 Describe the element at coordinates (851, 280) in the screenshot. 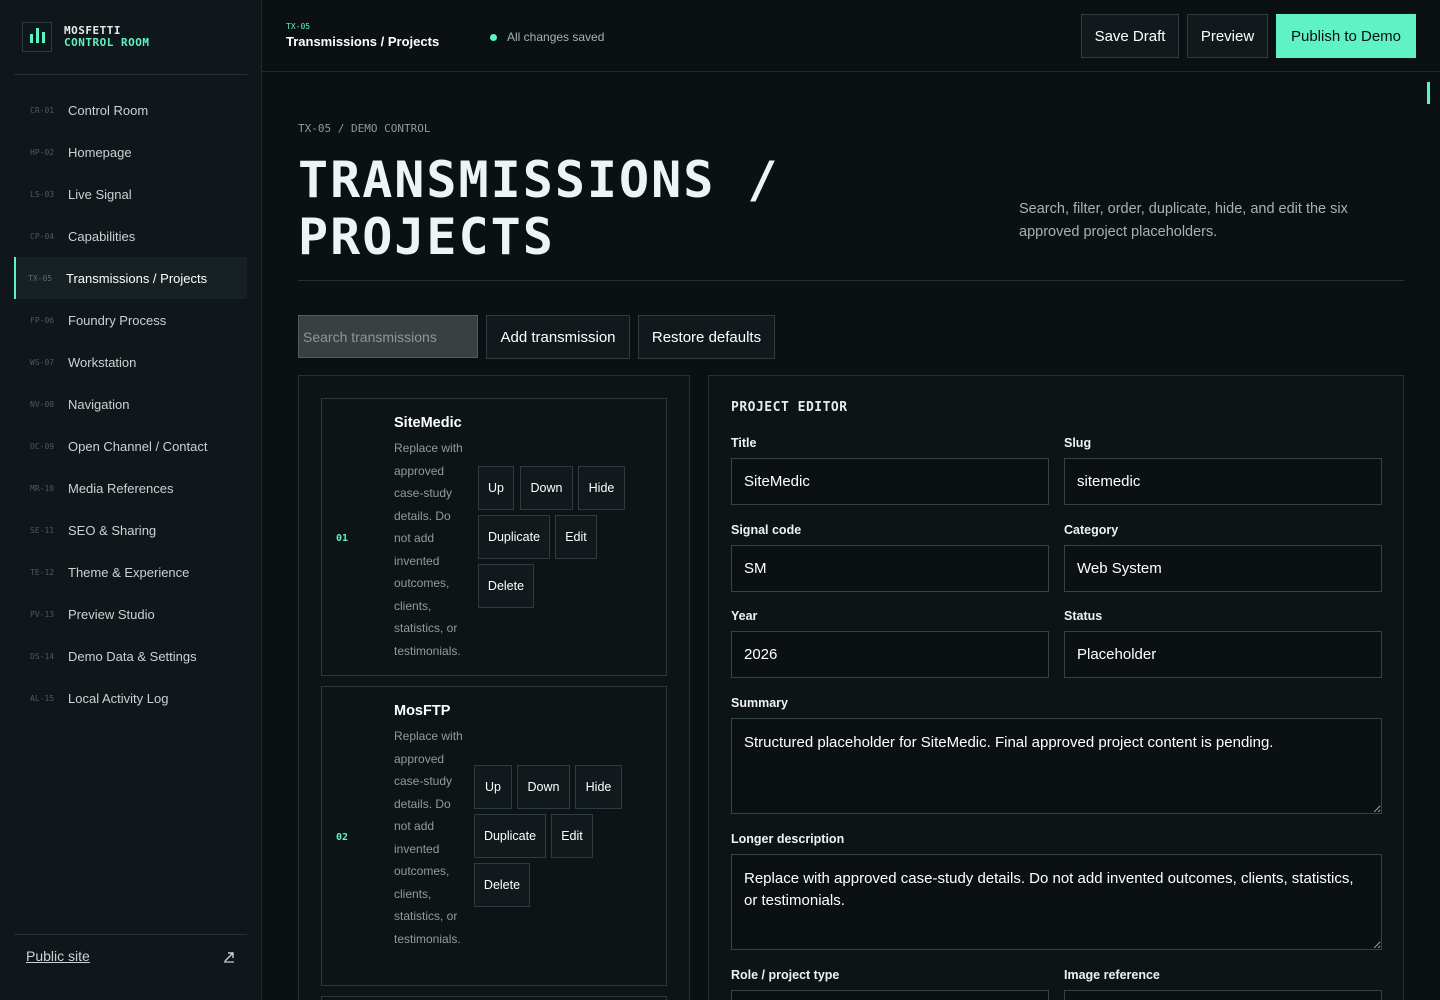

I see `header-divider` at that location.